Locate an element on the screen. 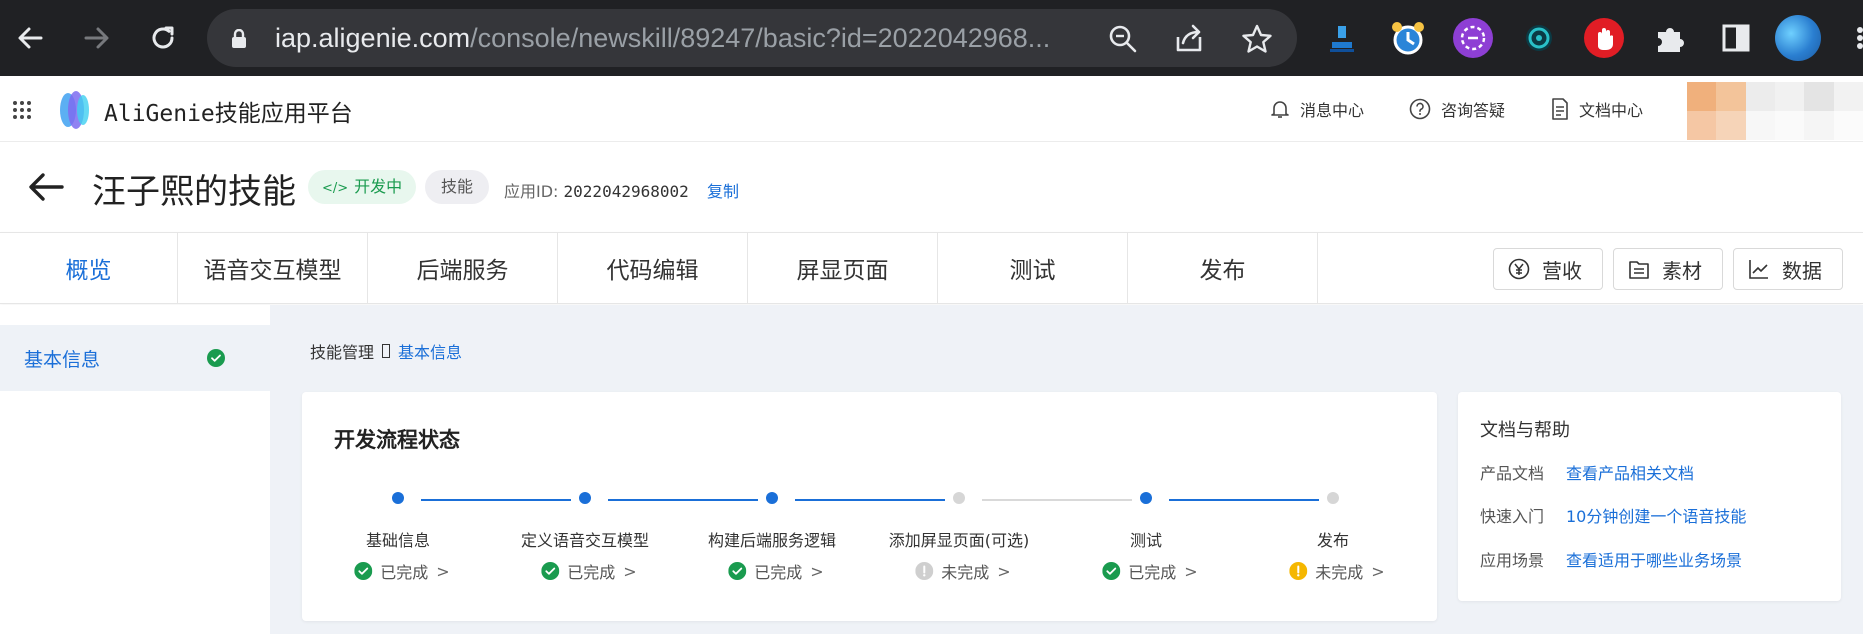 The width and height of the screenshot is (1863, 634). doc-center-label: 文档中心 is located at coordinates (1611, 110).